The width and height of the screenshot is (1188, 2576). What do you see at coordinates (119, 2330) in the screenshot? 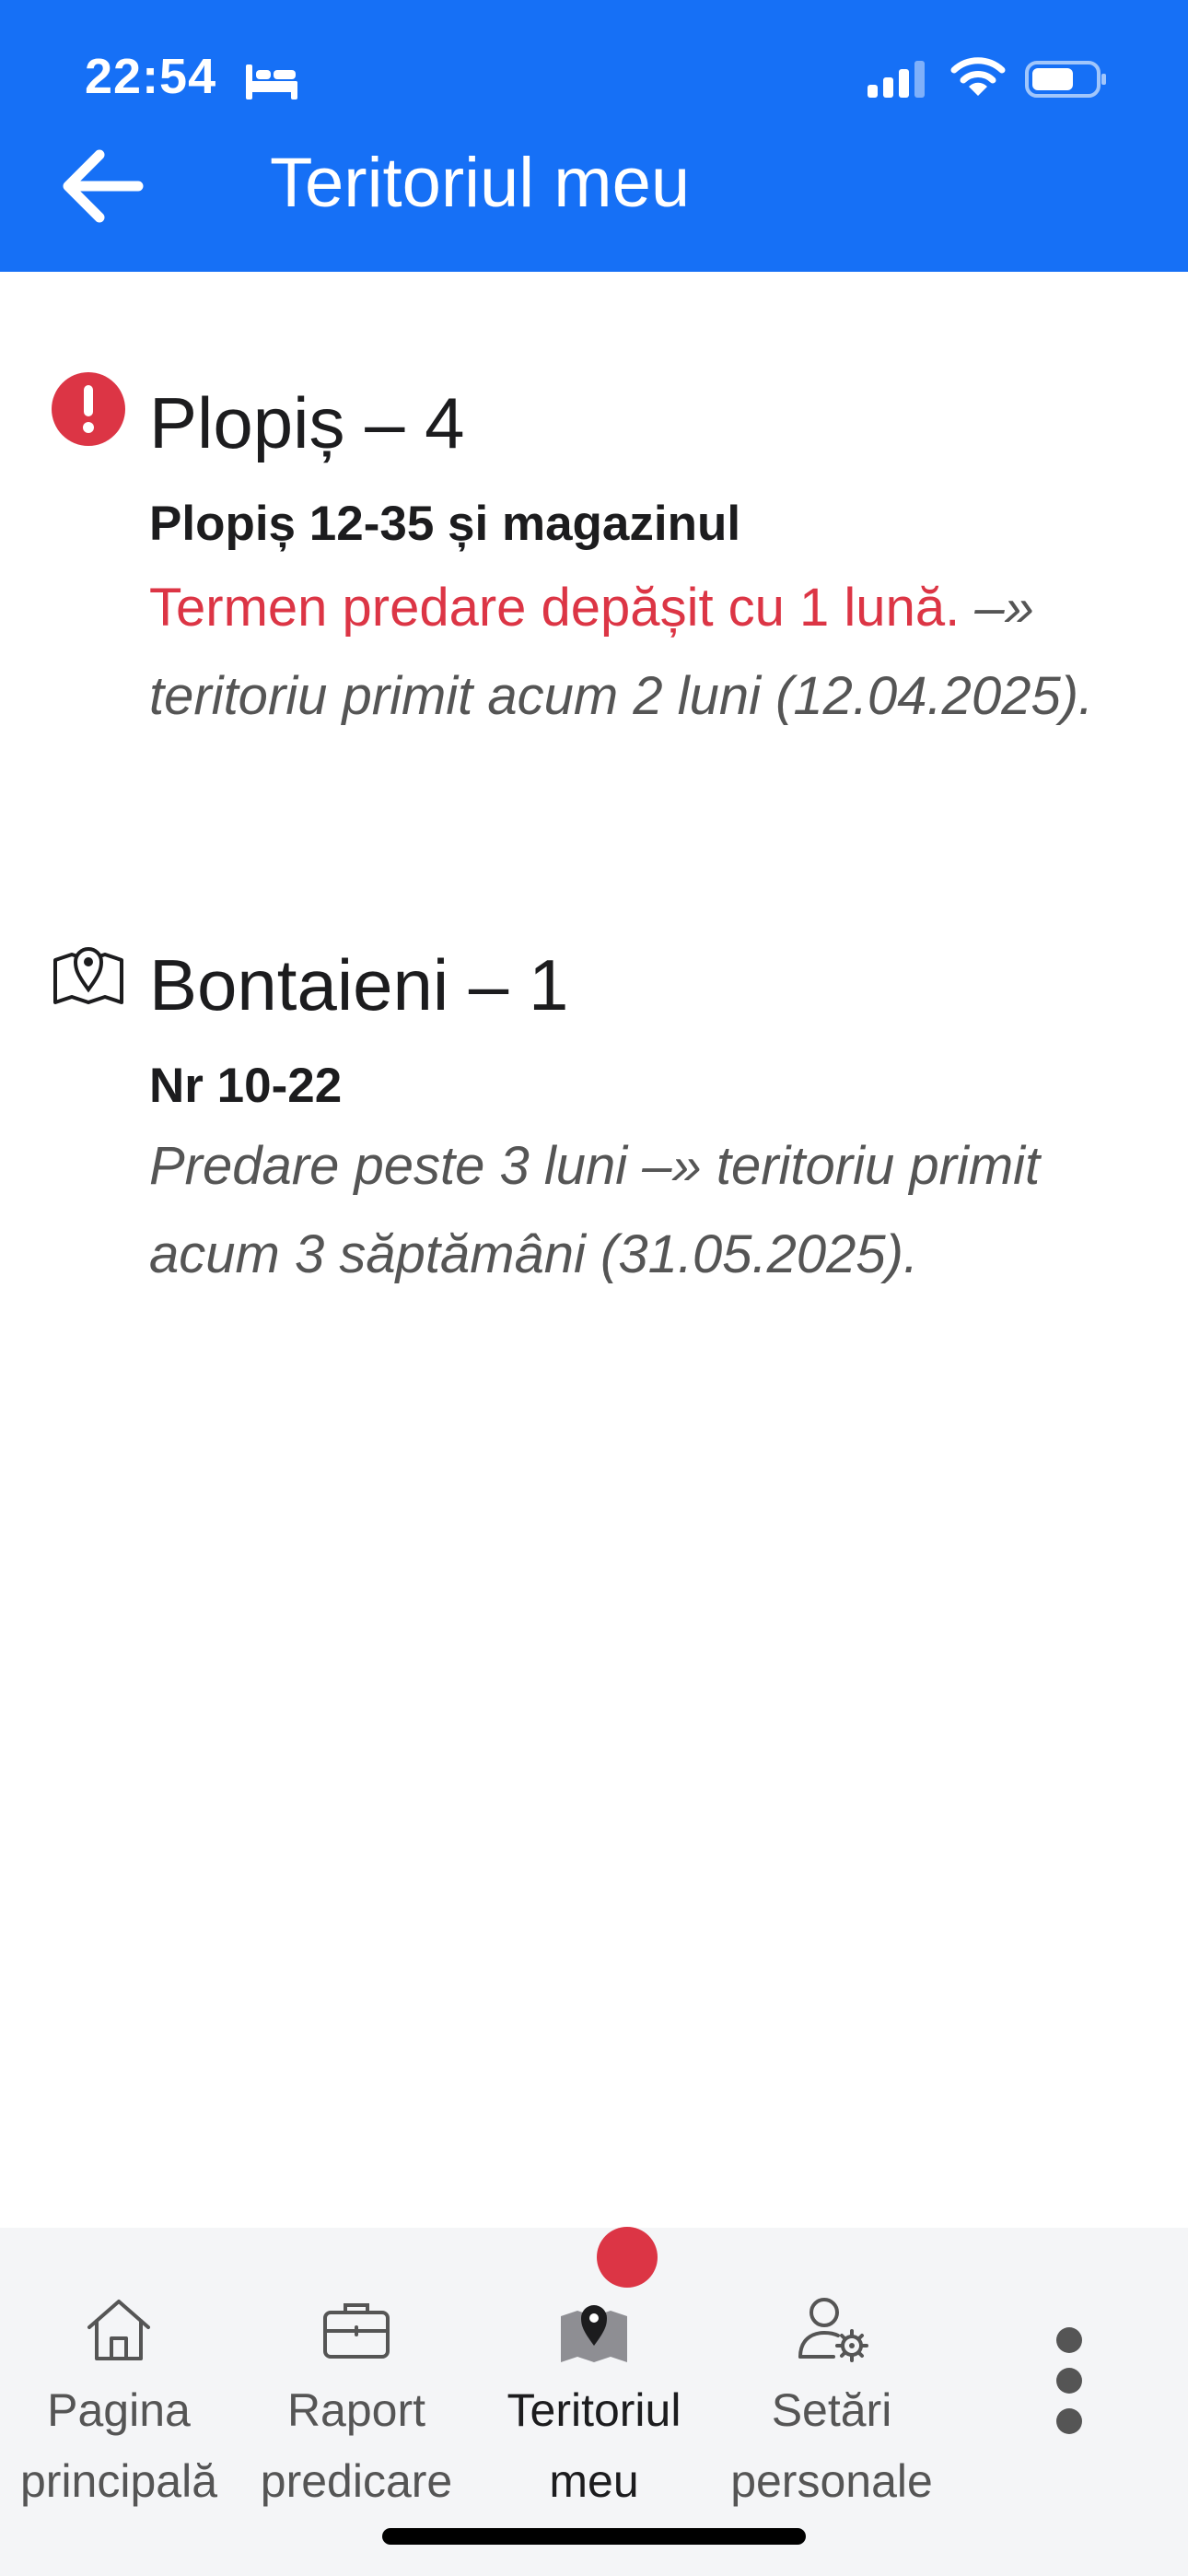
I see `home-icon` at bounding box center [119, 2330].